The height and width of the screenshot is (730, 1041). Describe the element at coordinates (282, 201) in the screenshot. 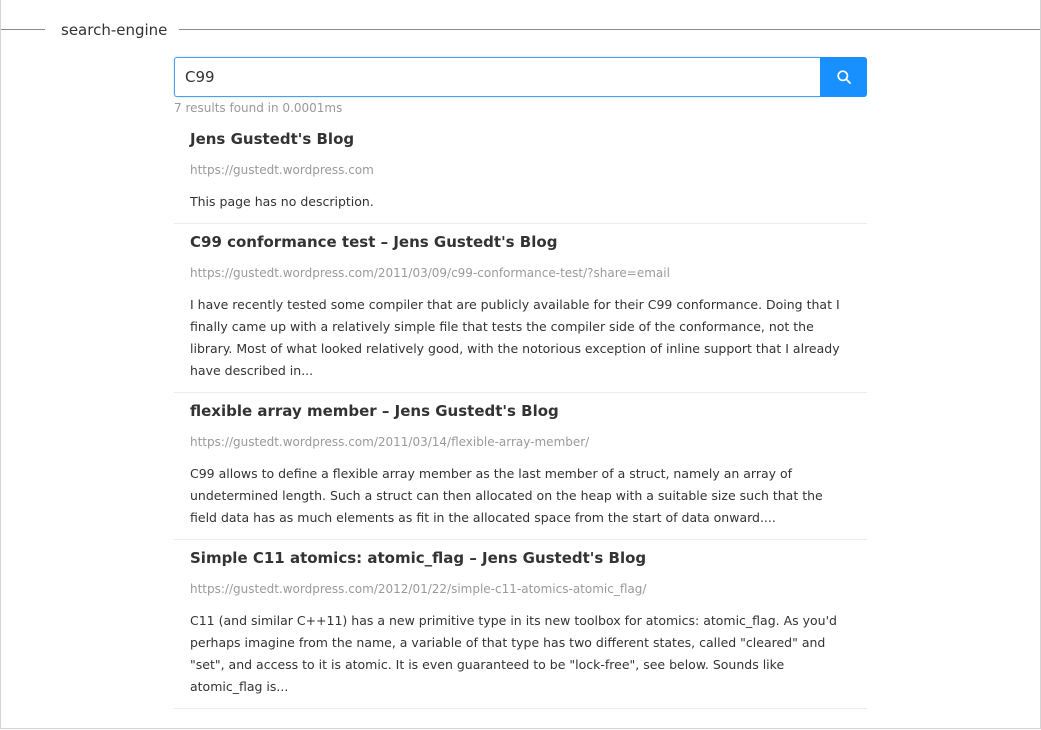

I see `result-description: This page has no description.` at that location.